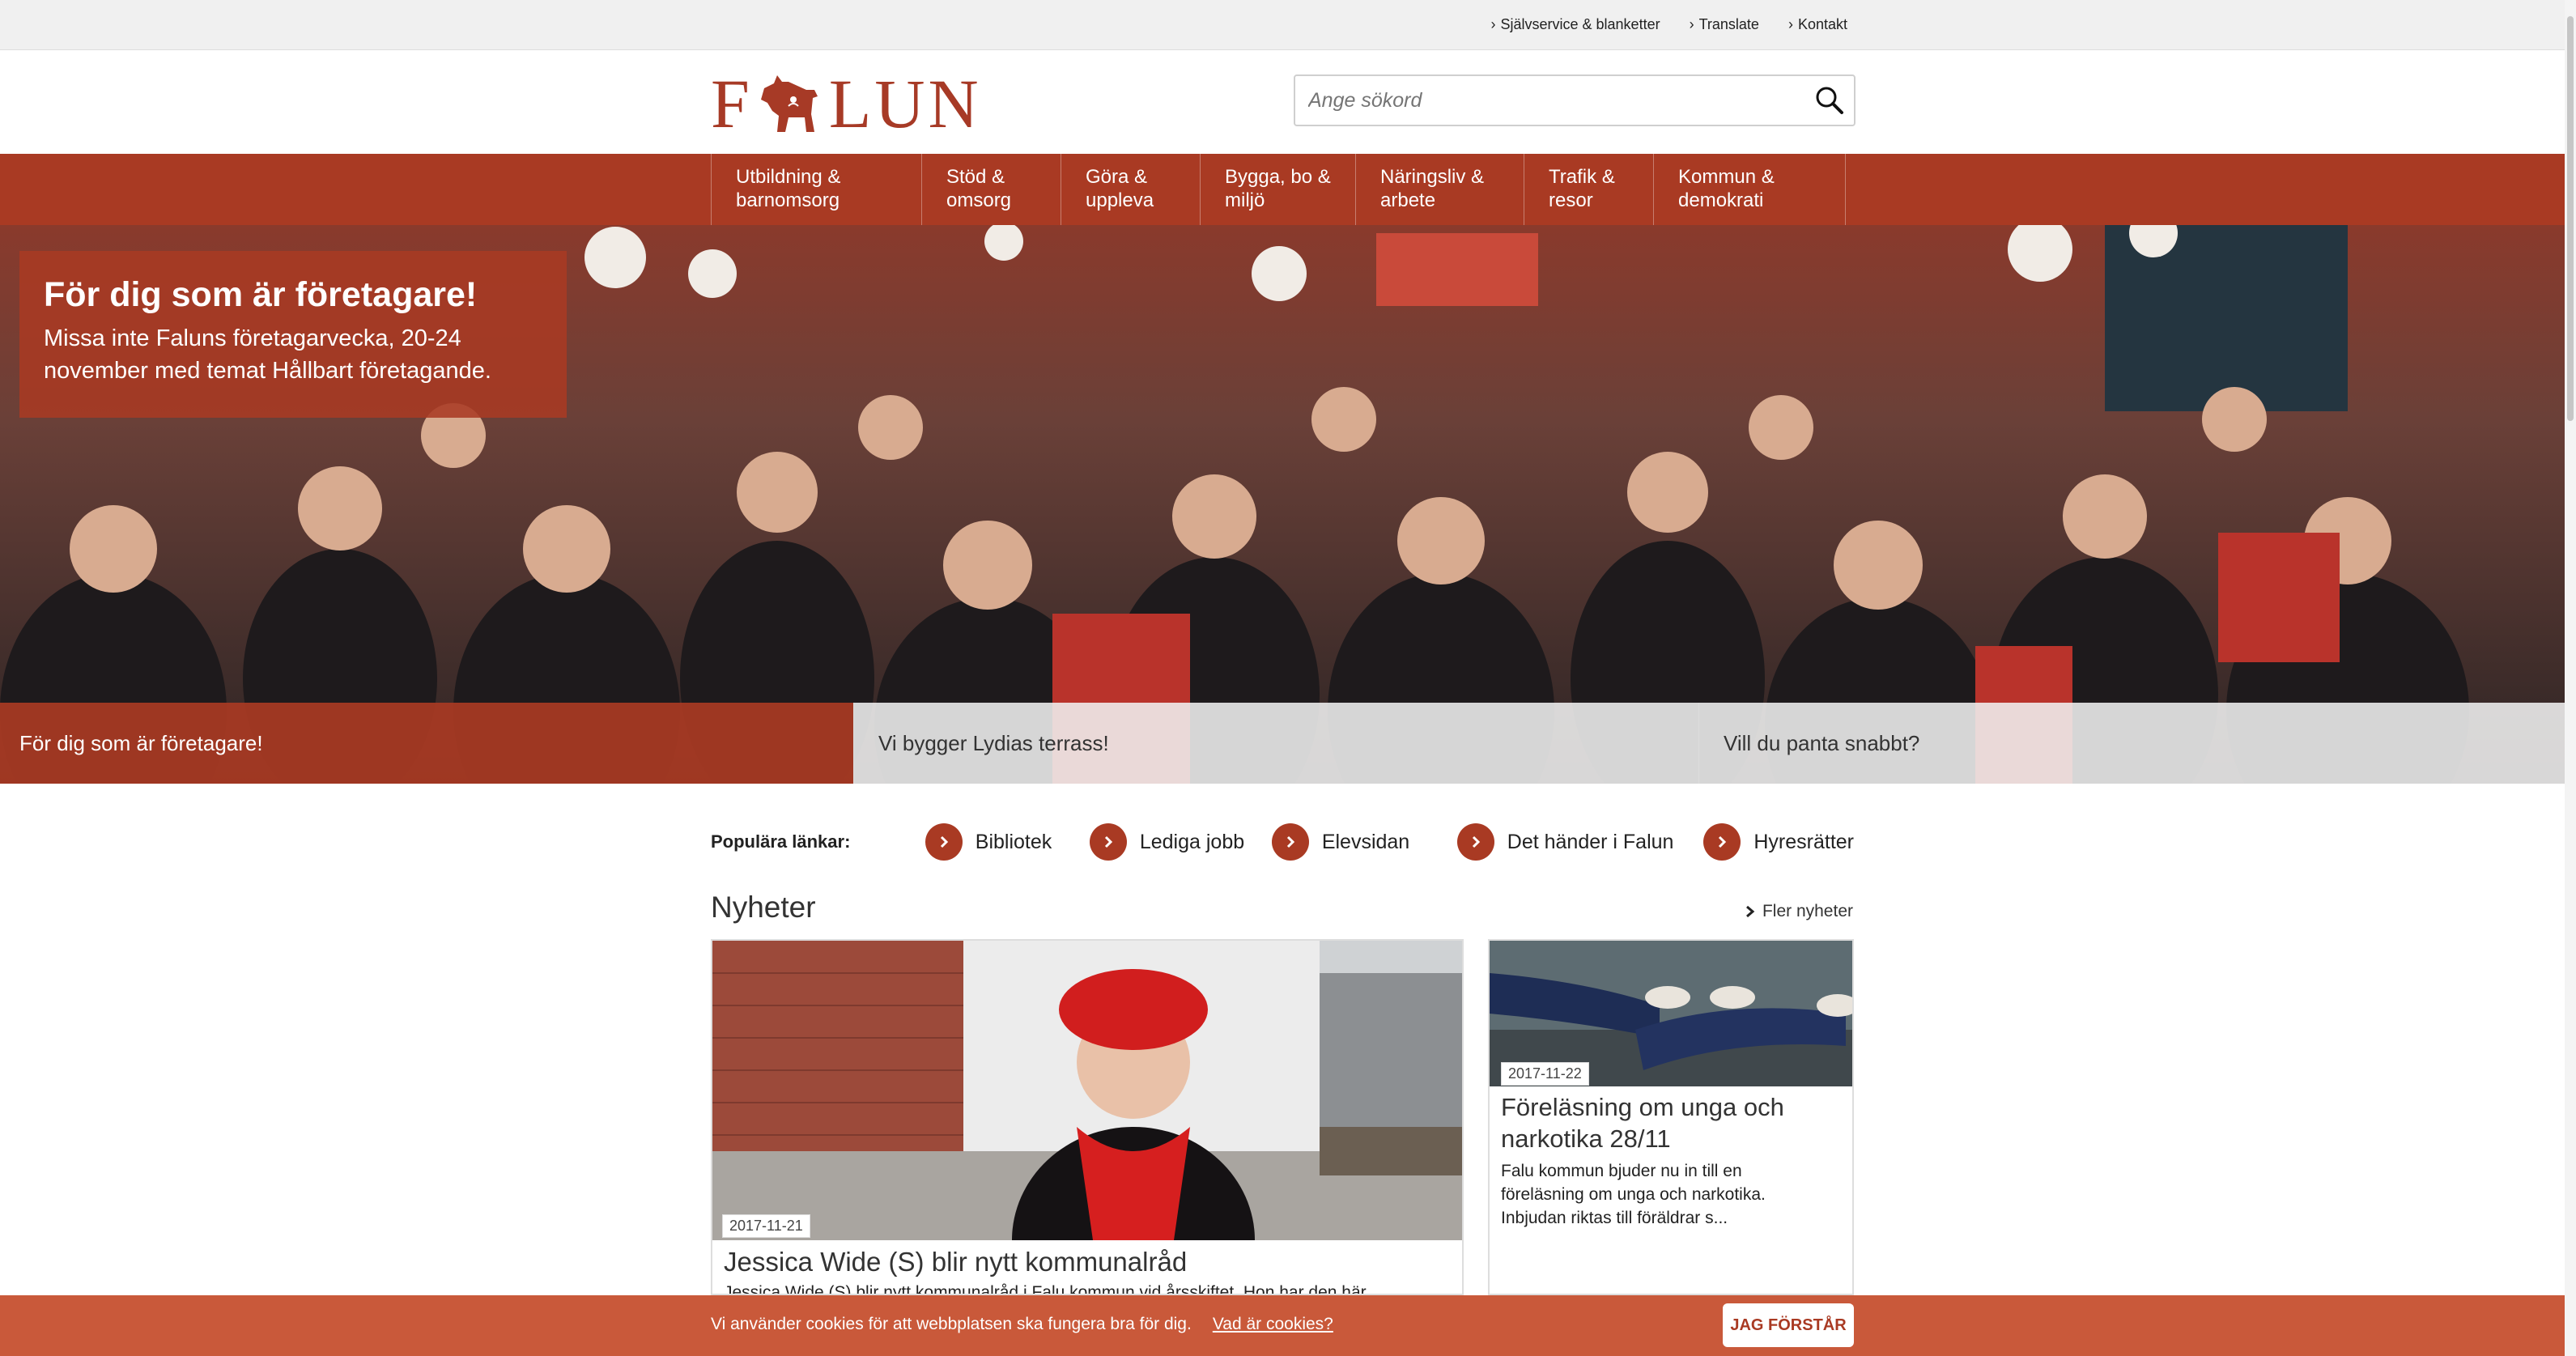  I want to click on more-news-link: Fler nyheter, so click(1799, 911).